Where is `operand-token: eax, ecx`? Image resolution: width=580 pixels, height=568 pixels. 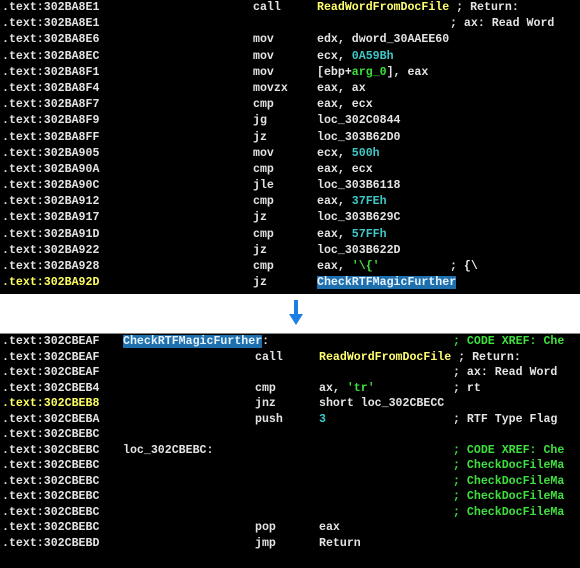
operand-token: eax, ecx is located at coordinates (345, 105).